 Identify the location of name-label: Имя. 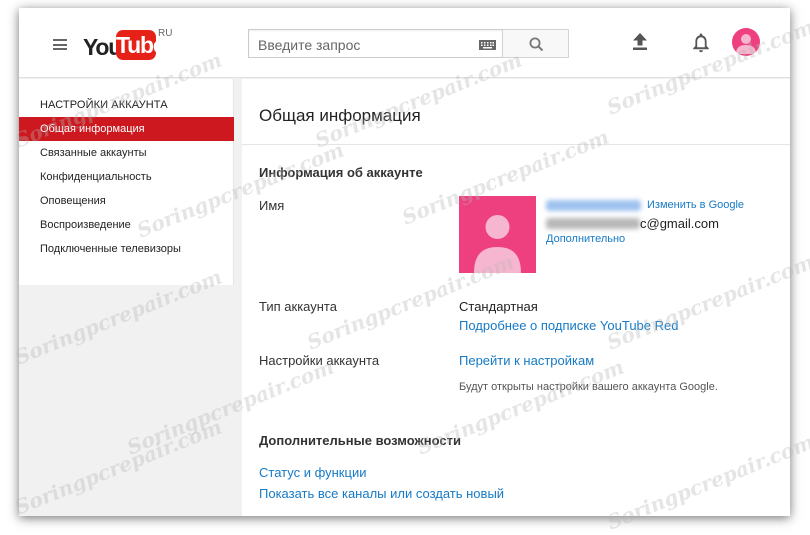
(272, 205).